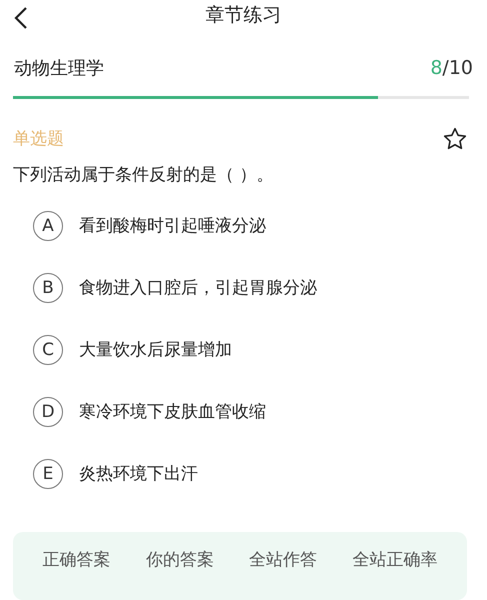 The image size is (487, 600). I want to click on stats-heading: 全站正确率, so click(395, 560).